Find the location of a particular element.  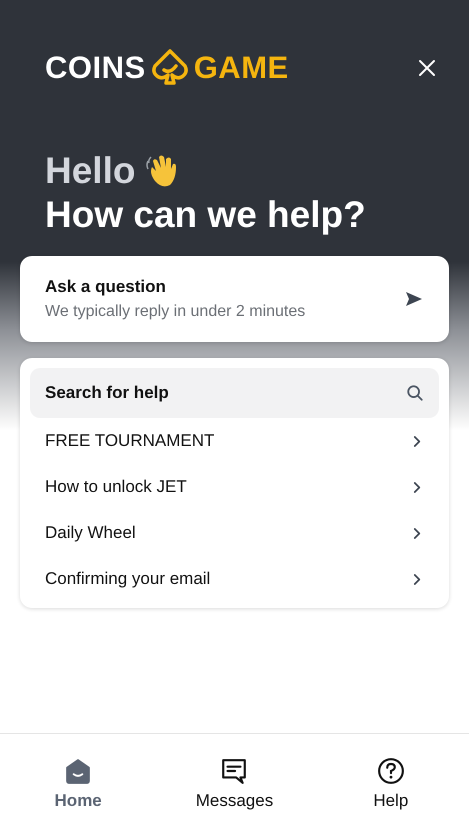

ask-question-card: Ask a question We typically reply in under 2 minutes is located at coordinates (234, 299).